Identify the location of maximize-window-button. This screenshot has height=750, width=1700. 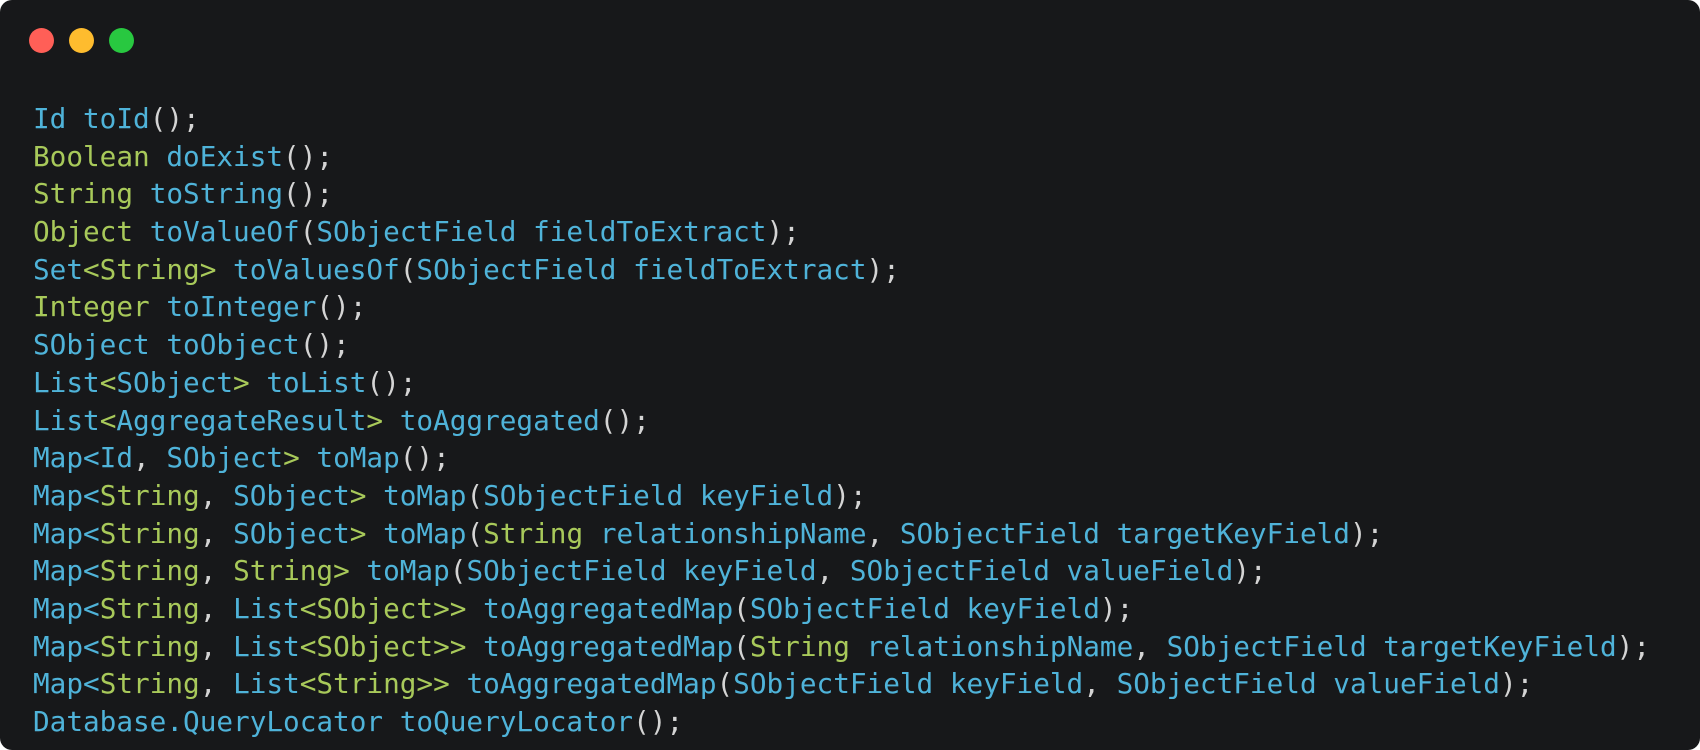
(121, 40).